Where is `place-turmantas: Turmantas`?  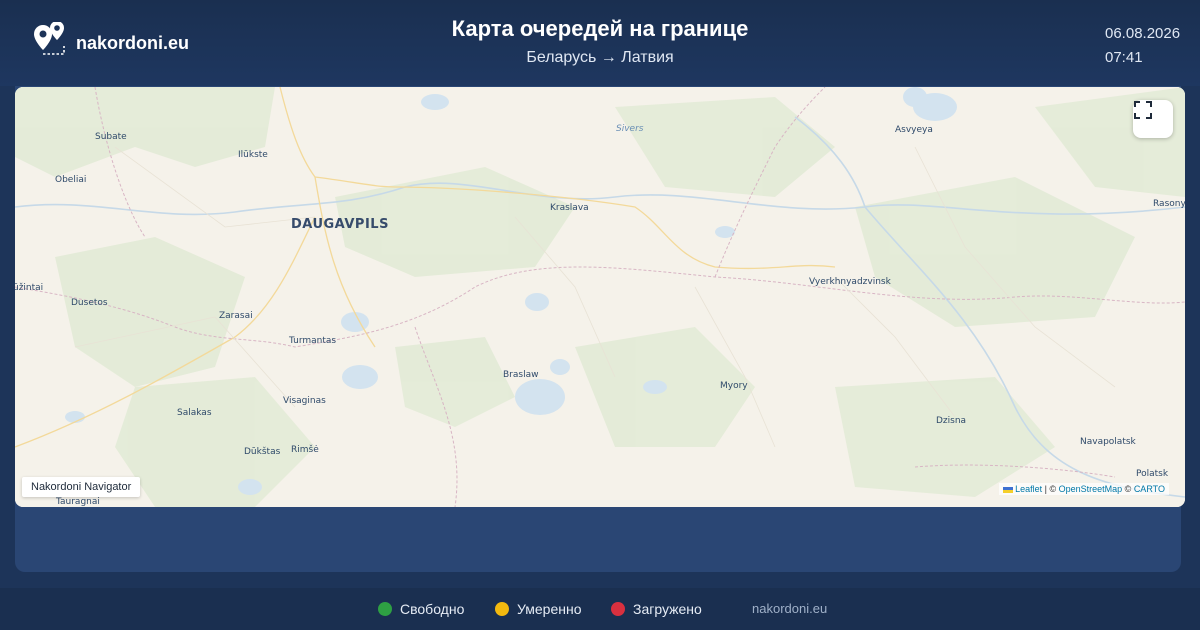 place-turmantas: Turmantas is located at coordinates (313, 341).